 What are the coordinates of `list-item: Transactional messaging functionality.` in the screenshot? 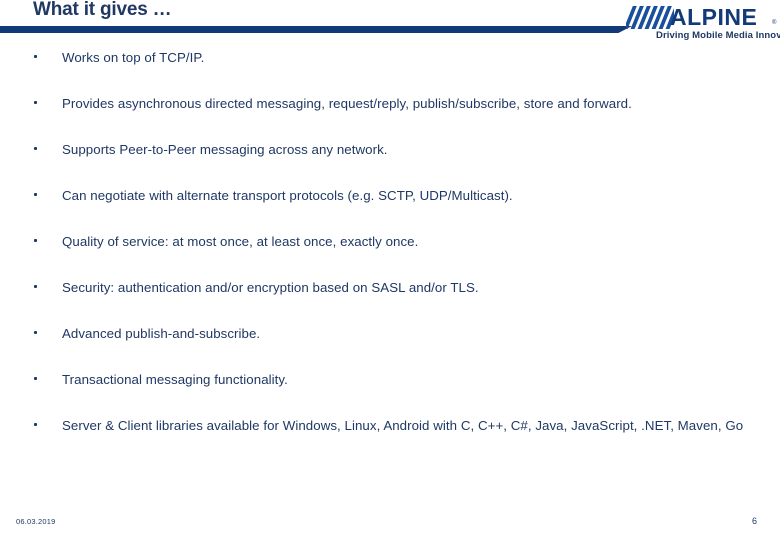 It's located at (390, 391).